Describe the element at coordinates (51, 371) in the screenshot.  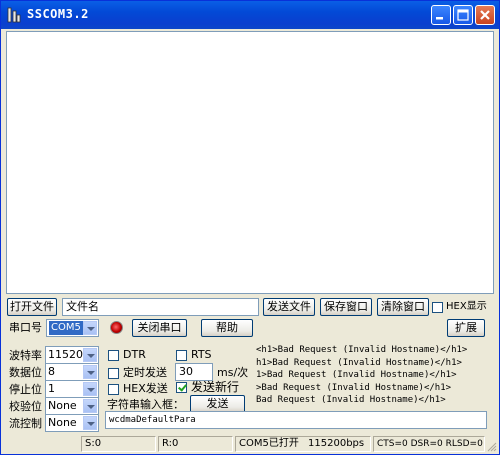
I see `data-bits-value: 8` at that location.